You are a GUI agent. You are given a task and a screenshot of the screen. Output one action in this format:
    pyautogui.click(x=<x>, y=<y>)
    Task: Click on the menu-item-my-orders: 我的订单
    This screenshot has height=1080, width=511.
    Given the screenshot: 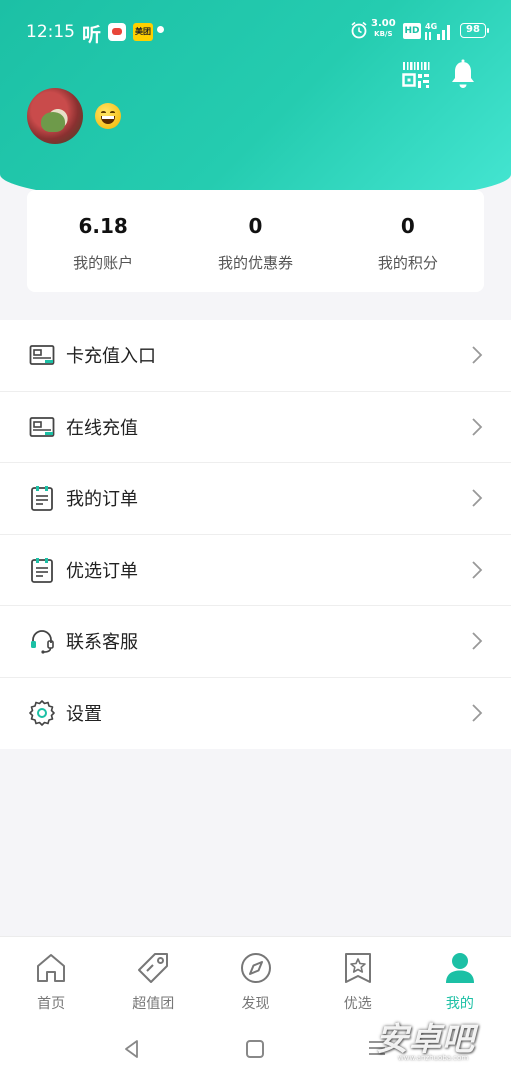 What is the action you would take?
    pyautogui.click(x=255, y=499)
    